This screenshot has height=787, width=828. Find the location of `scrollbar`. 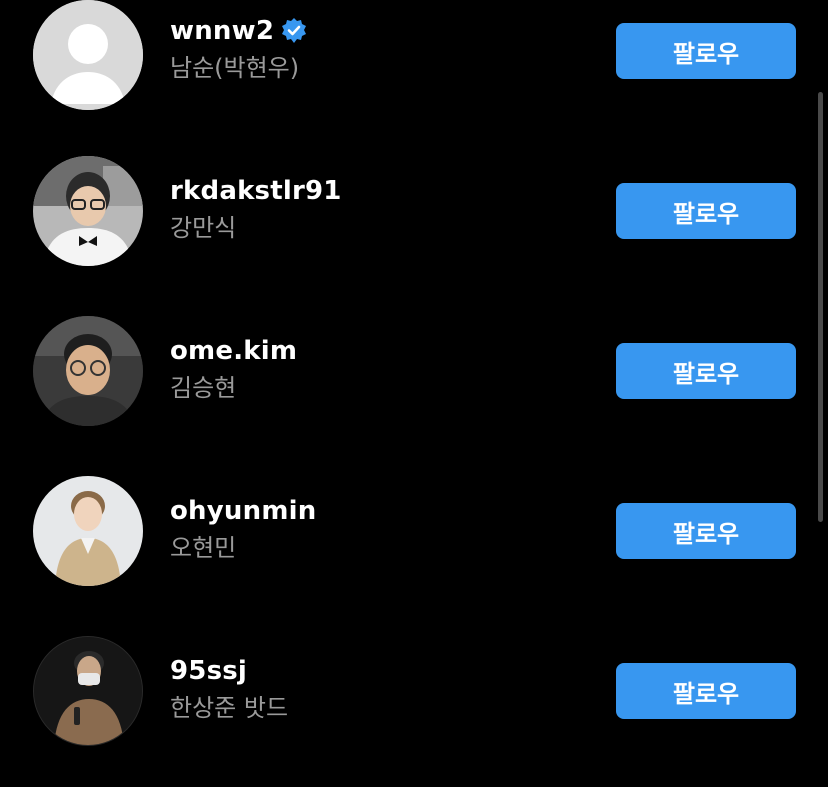

scrollbar is located at coordinates (820, 307).